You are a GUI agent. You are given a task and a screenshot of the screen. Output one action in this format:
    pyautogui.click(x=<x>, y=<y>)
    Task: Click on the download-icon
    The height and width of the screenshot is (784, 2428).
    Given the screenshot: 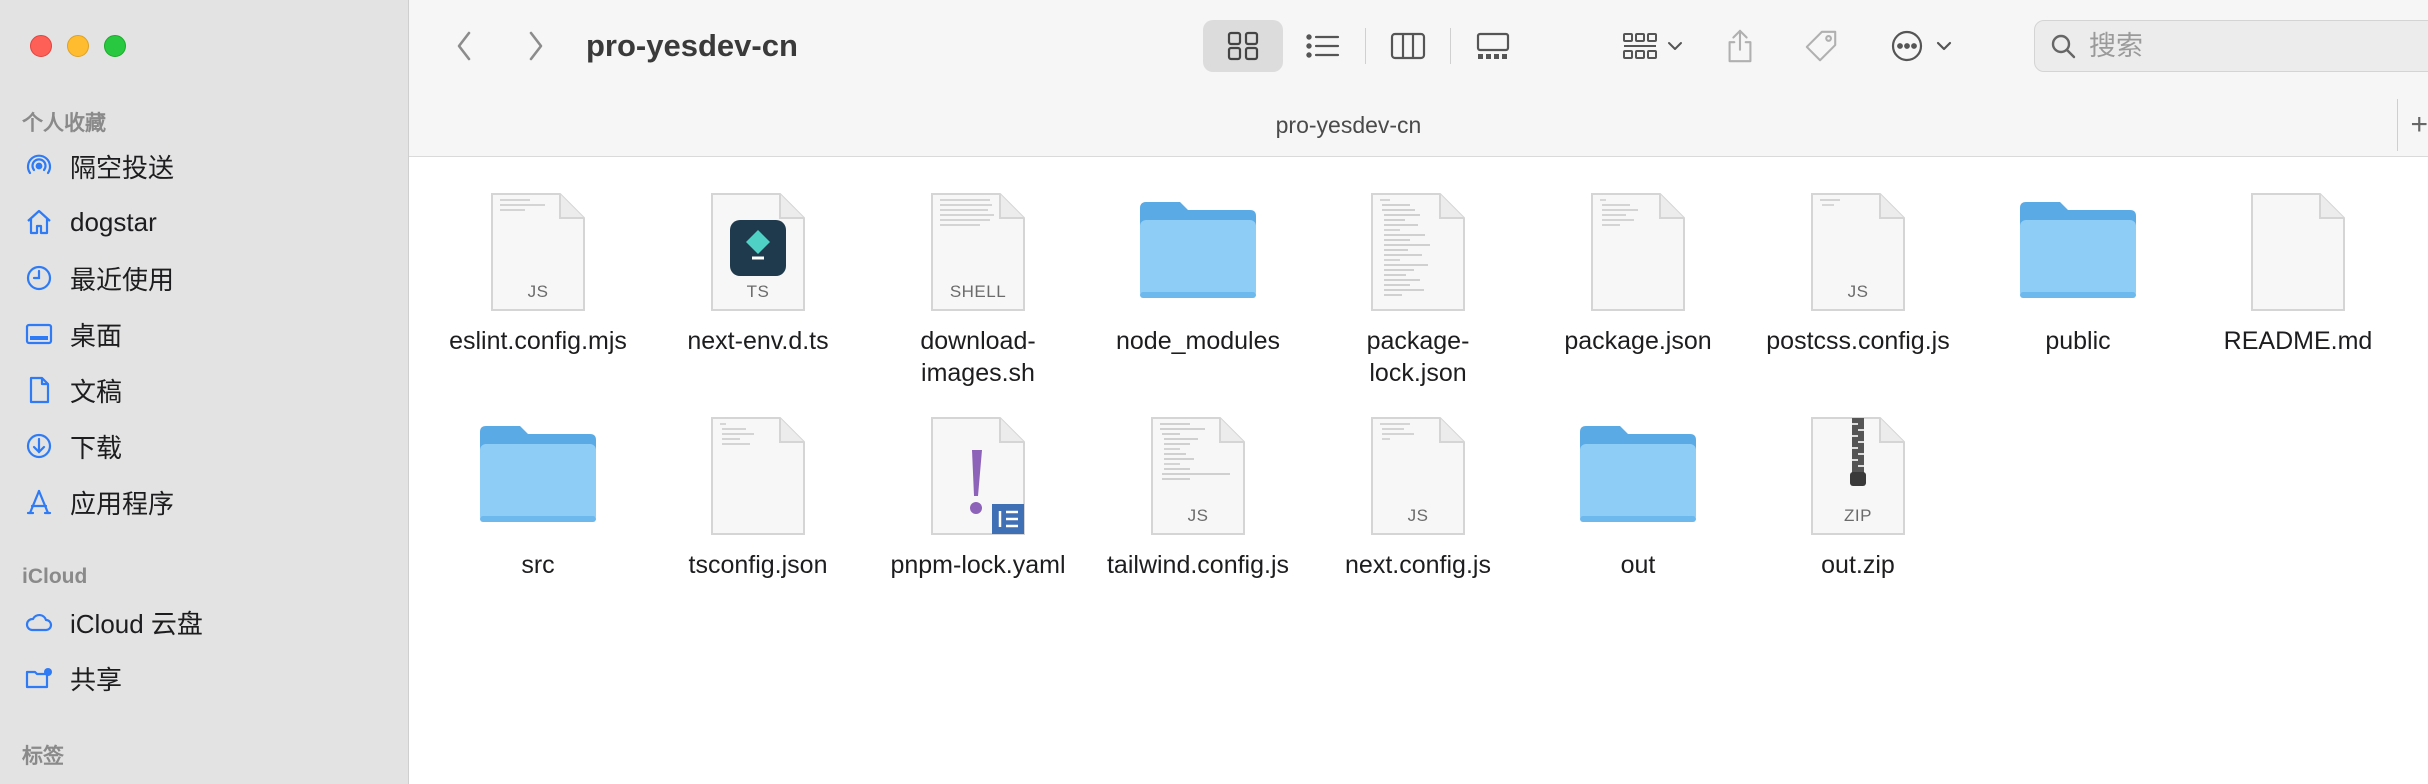 What is the action you would take?
    pyautogui.click(x=39, y=446)
    